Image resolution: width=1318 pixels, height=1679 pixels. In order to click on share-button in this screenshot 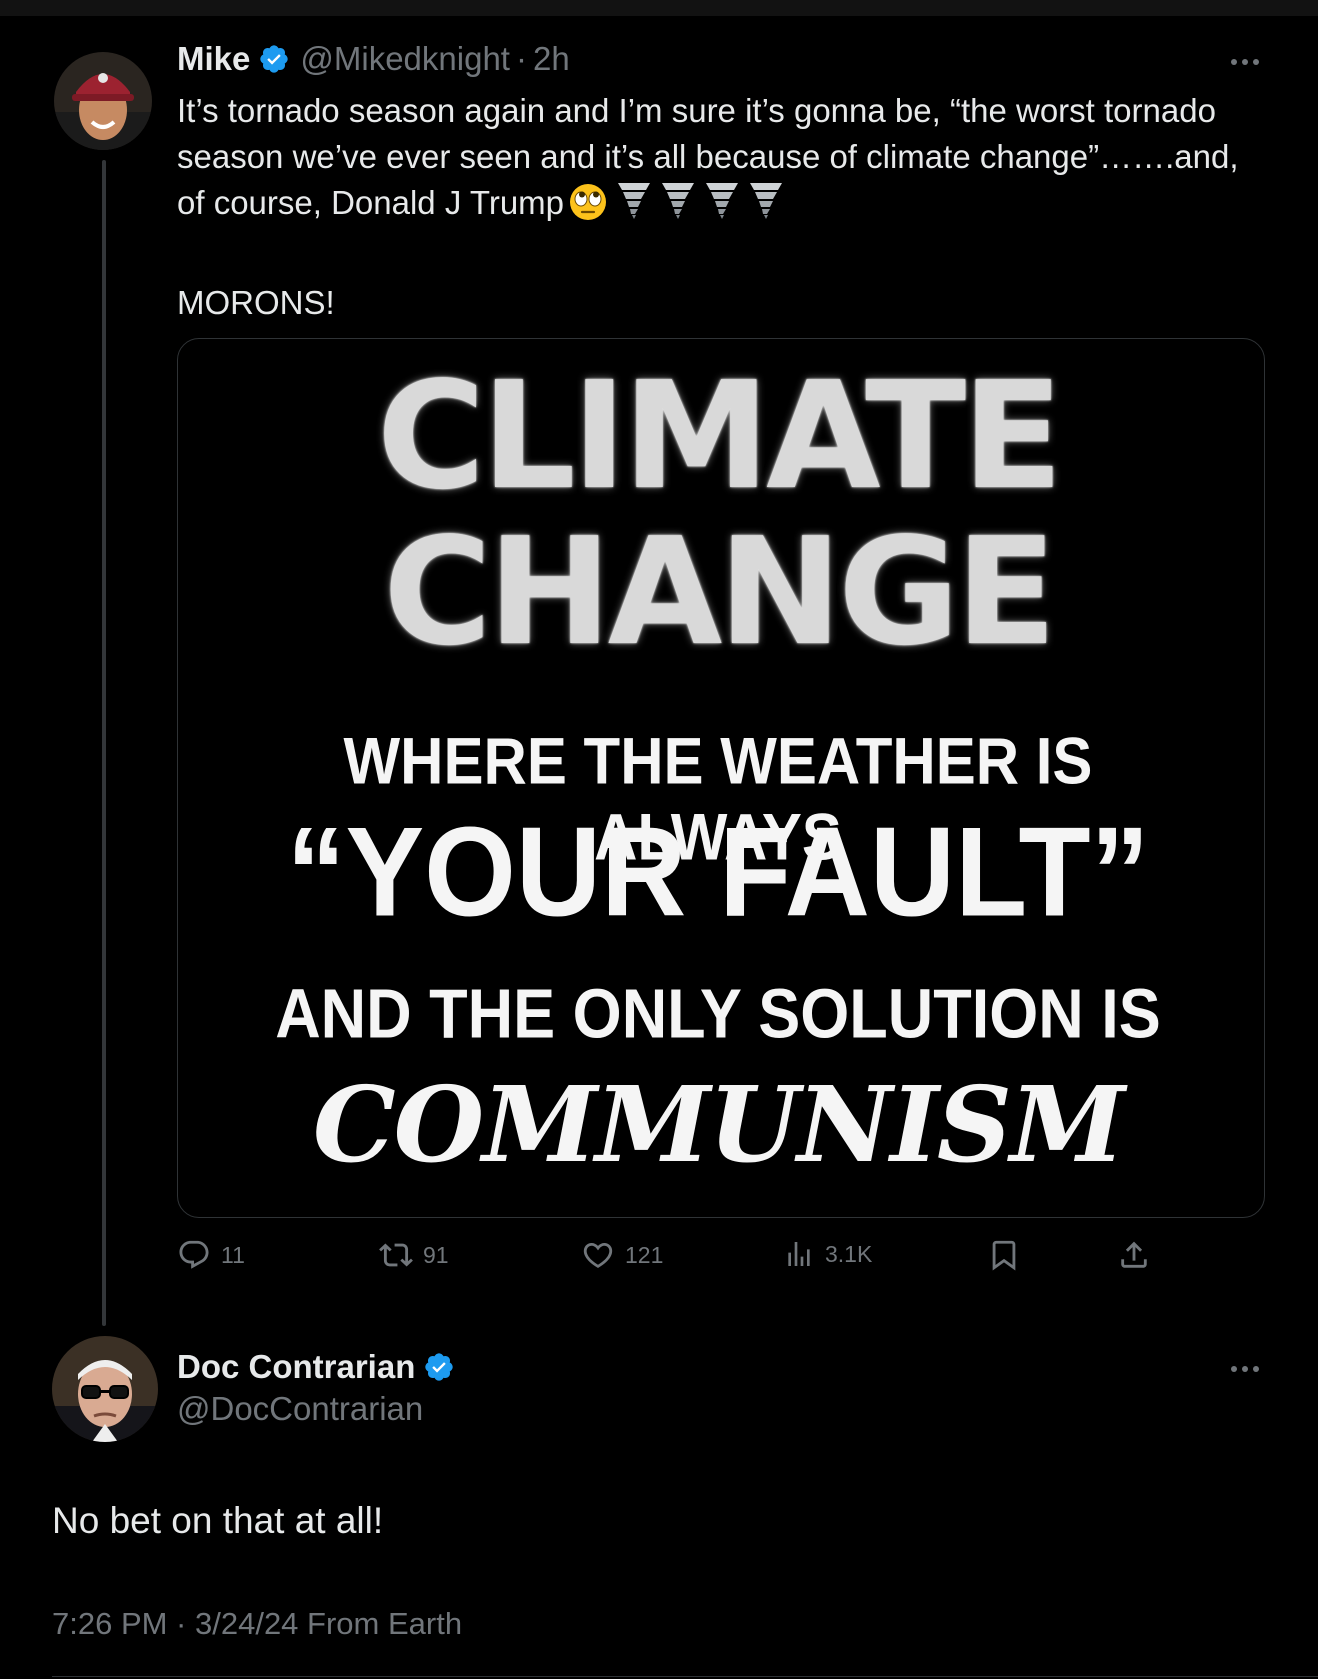, I will do `click(1134, 1255)`.